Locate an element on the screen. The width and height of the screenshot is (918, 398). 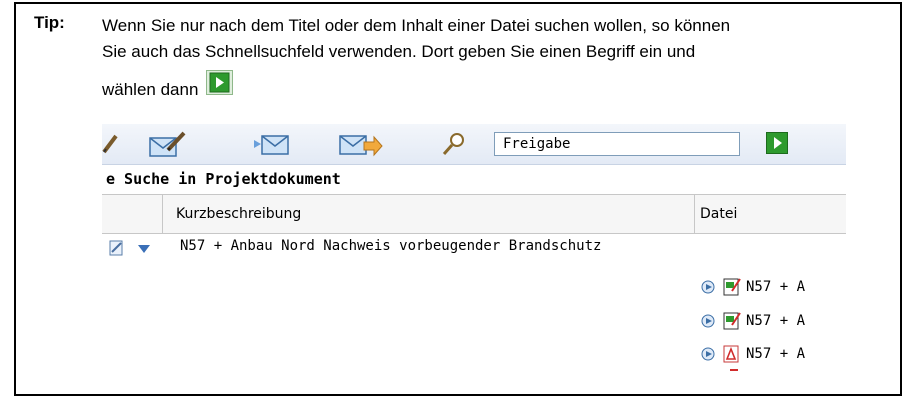
document-edit-icon is located at coordinates (116, 248).